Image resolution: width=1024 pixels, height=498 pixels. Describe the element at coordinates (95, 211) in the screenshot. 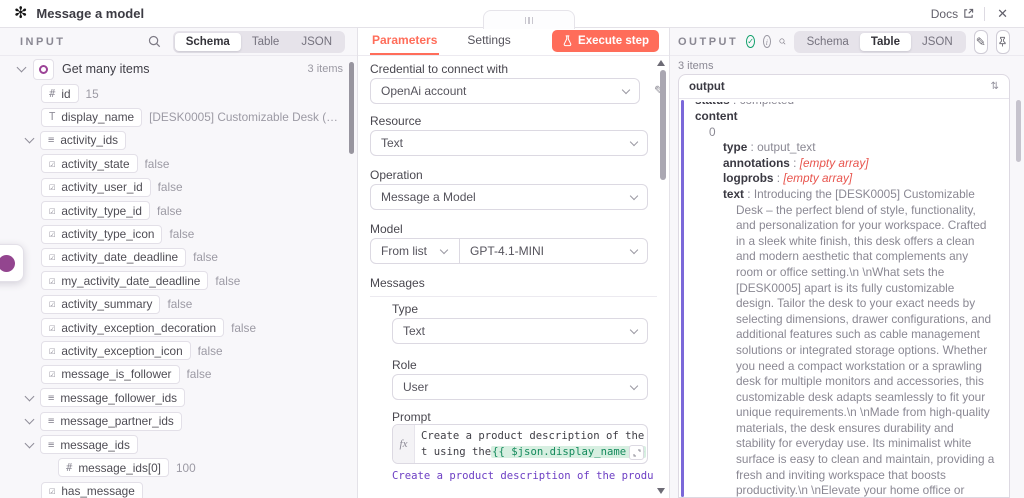

I see `field-pill: ☑ activity_type_id` at that location.